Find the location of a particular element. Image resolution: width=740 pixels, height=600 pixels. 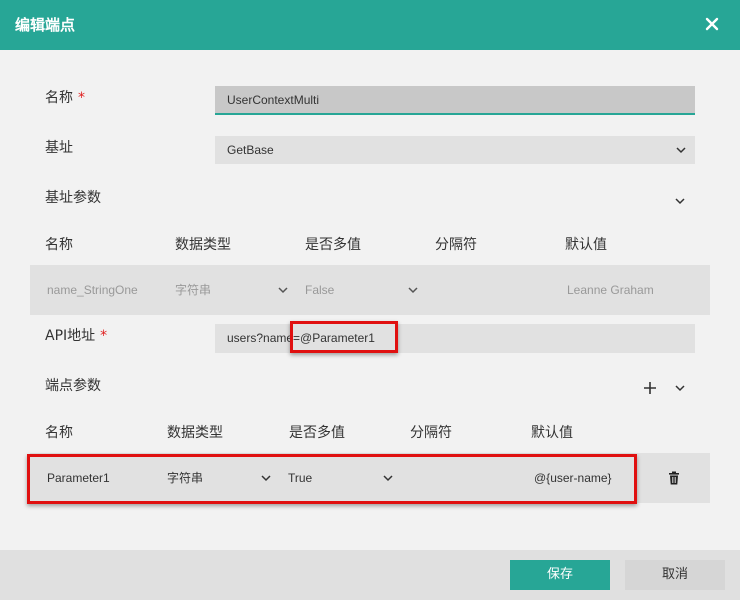

base-params-header-type: 数据类型 is located at coordinates (203, 245).